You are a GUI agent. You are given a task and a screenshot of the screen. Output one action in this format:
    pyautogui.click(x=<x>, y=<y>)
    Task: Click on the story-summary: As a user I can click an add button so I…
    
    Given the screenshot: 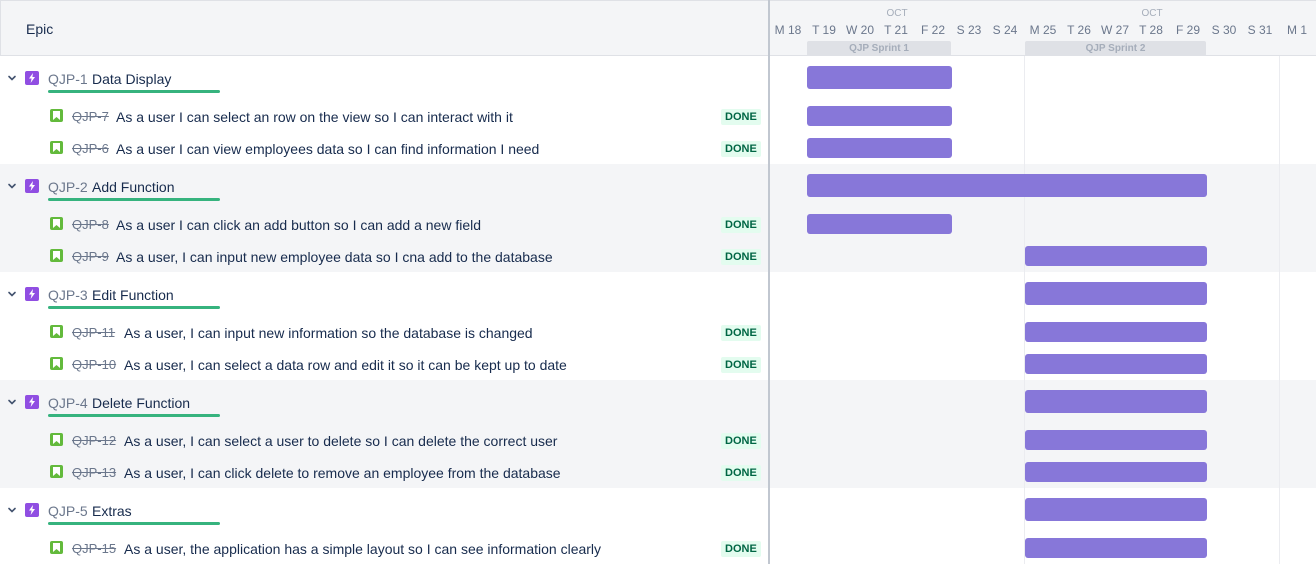 What is the action you would take?
    pyautogui.click(x=298, y=225)
    